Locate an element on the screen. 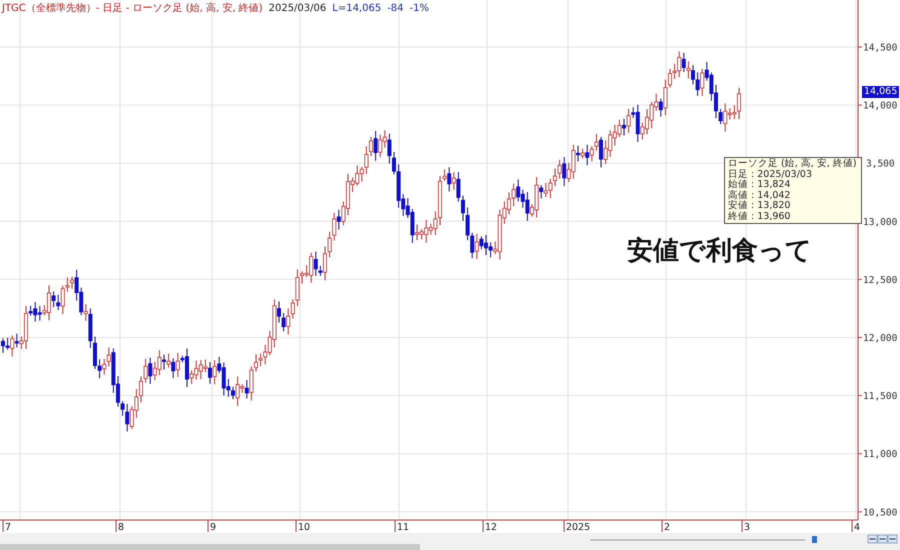 The height and width of the screenshot is (550, 900). y-axis-label: 11,500 is located at coordinates (880, 396).